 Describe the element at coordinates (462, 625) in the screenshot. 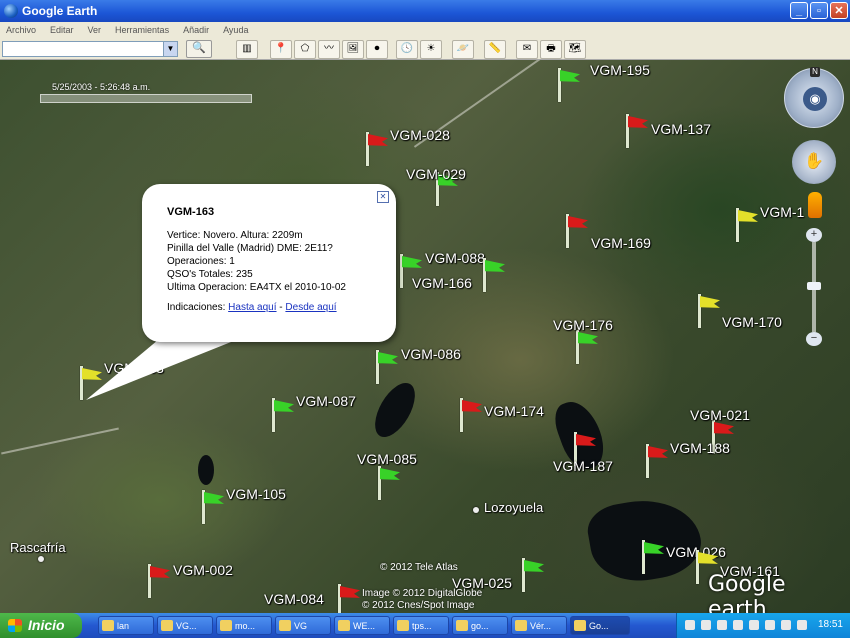

I see `app-icon` at that location.